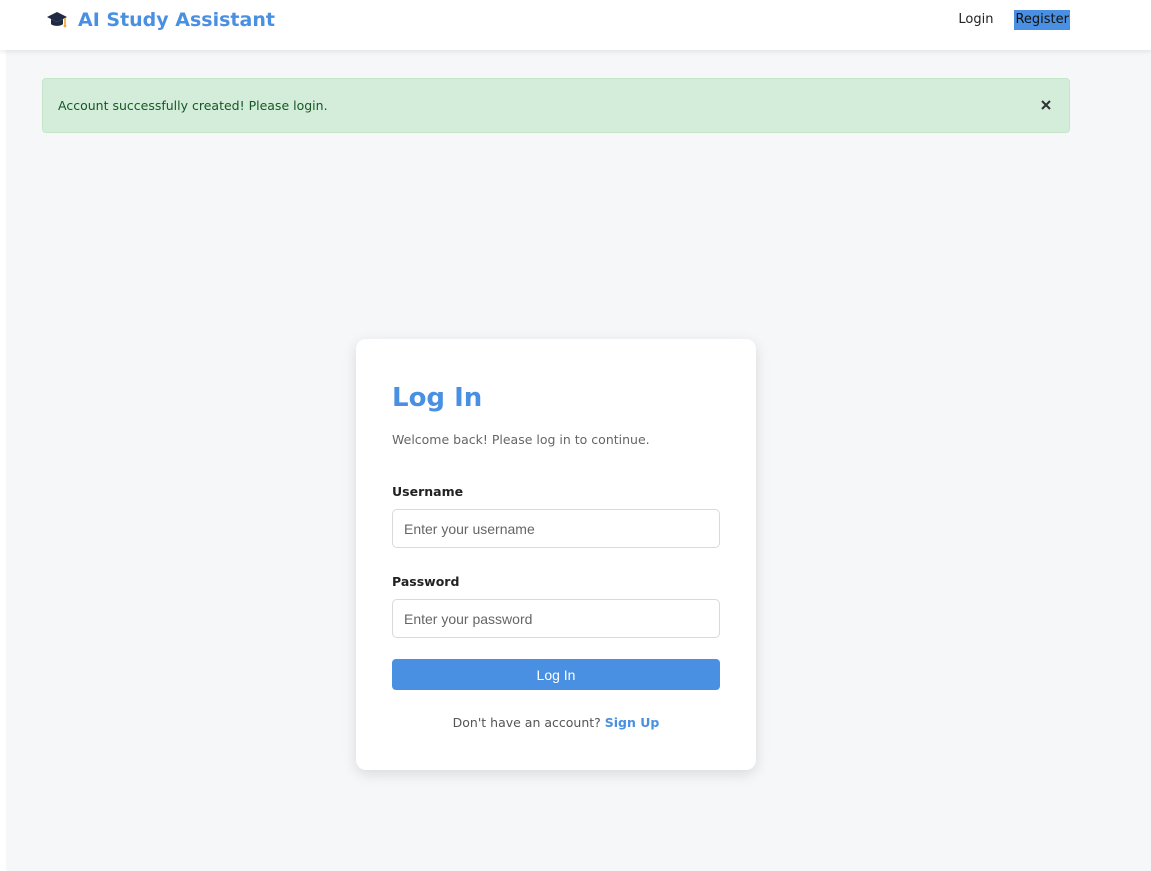 The image size is (1151, 871). I want to click on top-navbar: AI Study Assistant Login Register, so click(575, 25).